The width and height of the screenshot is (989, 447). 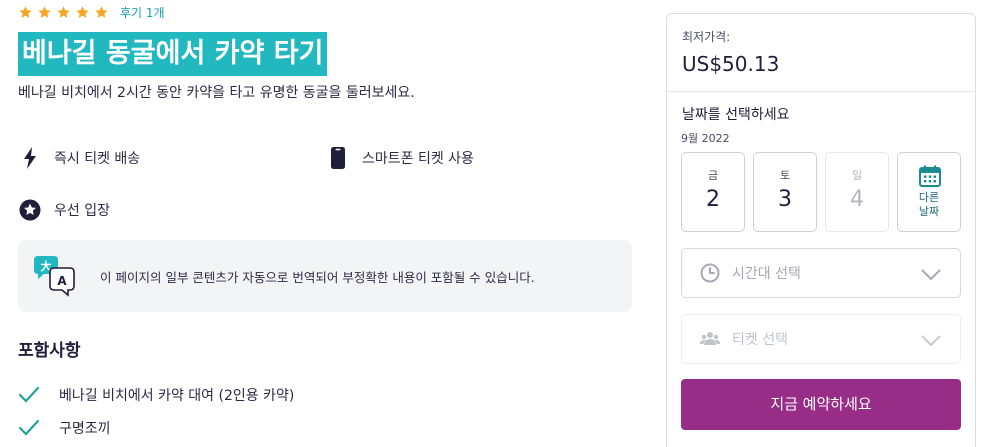 What do you see at coordinates (766, 274) in the screenshot?
I see `time-select-placeholder: 시간대 선택` at bounding box center [766, 274].